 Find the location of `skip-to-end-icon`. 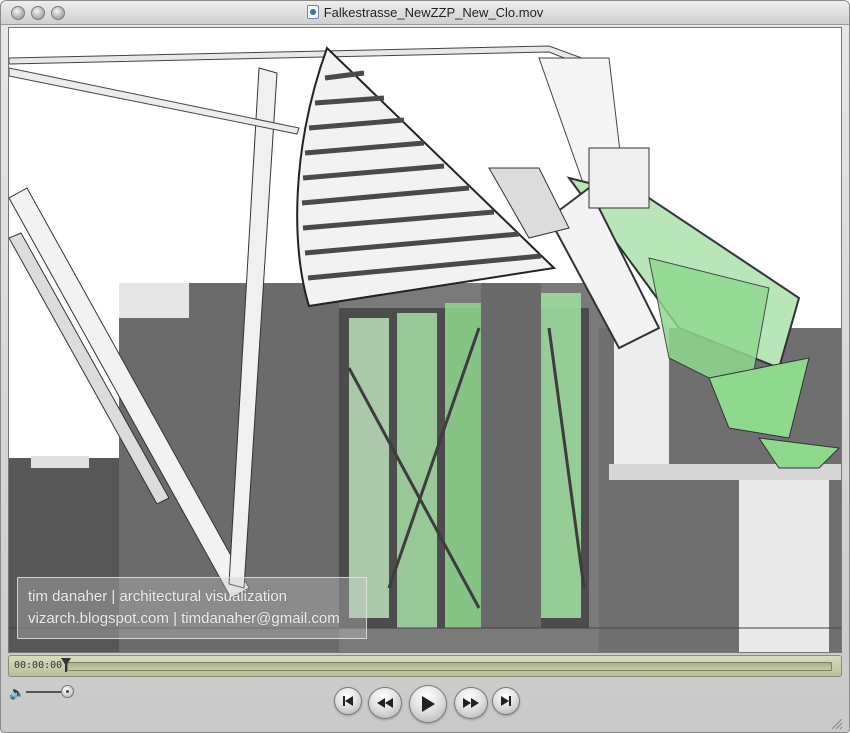

skip-to-end-icon is located at coordinates (506, 701).